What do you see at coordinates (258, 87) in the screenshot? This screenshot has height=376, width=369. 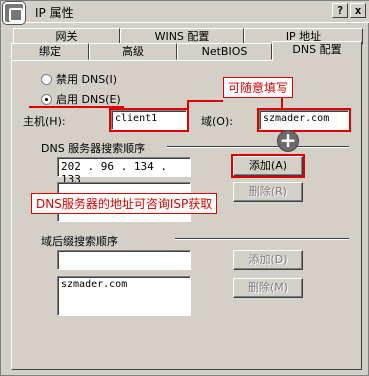 I see `annotation-fill-note: 可随意填写` at bounding box center [258, 87].